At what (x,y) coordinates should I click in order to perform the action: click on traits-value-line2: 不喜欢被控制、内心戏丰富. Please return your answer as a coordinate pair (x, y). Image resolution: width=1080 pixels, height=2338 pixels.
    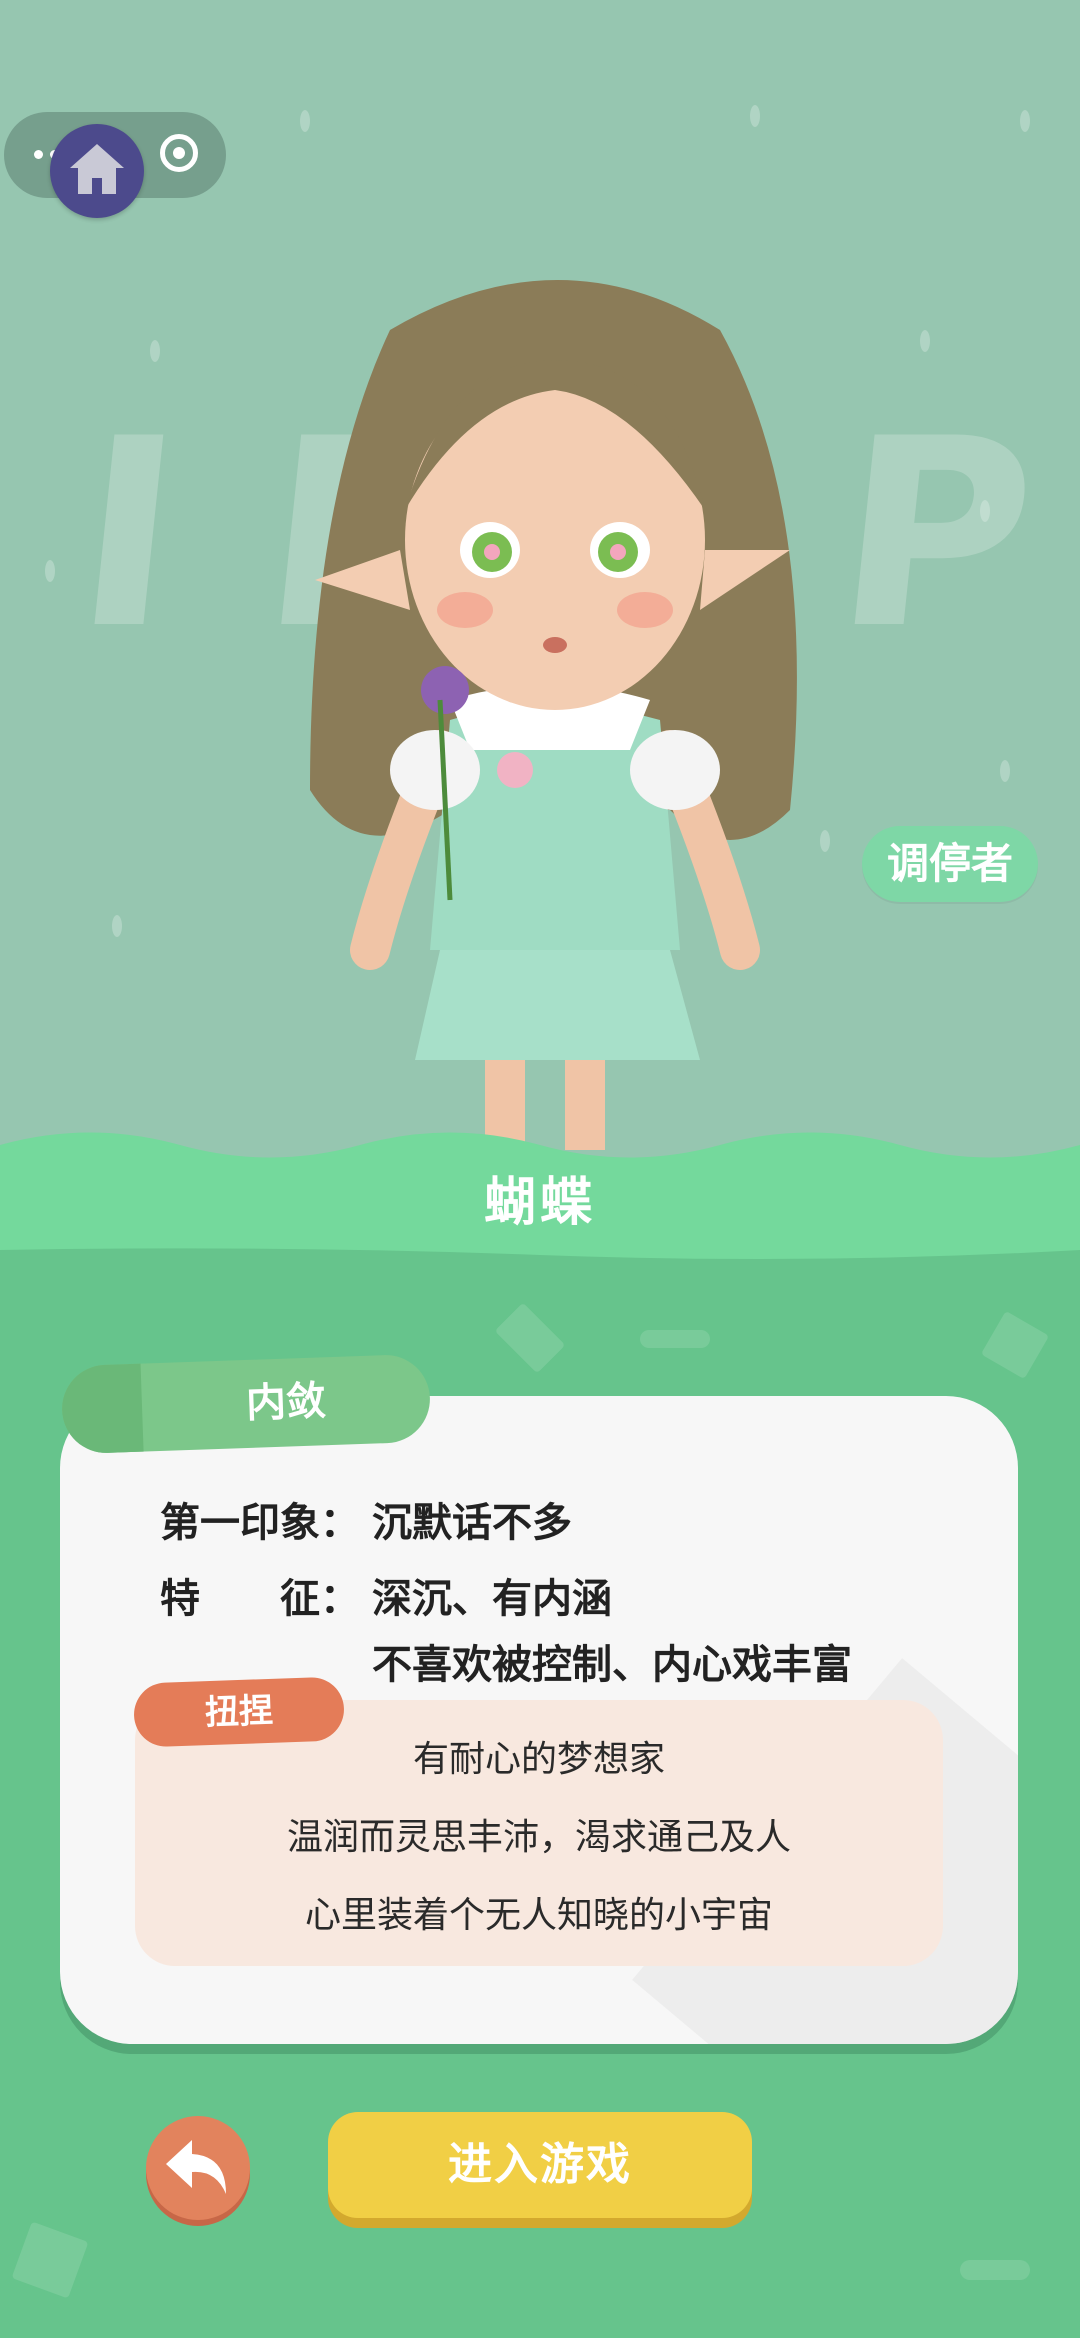
    Looking at the image, I should click on (612, 1665).